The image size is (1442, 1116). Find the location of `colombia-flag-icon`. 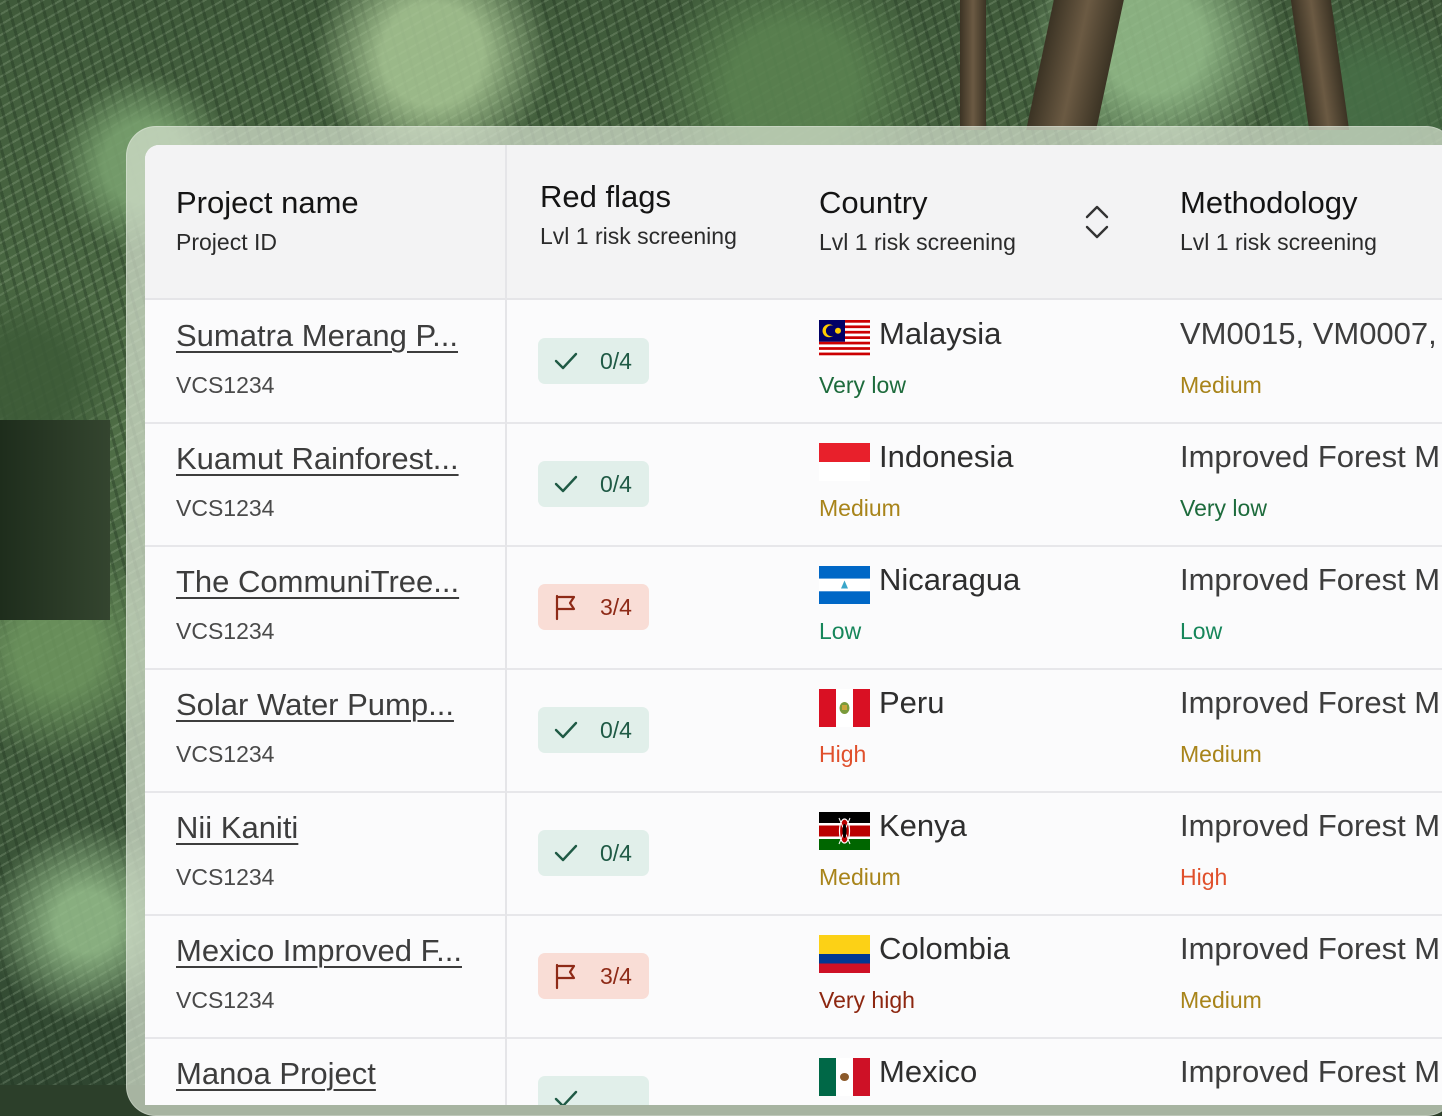

colombia-flag-icon is located at coordinates (844, 954).